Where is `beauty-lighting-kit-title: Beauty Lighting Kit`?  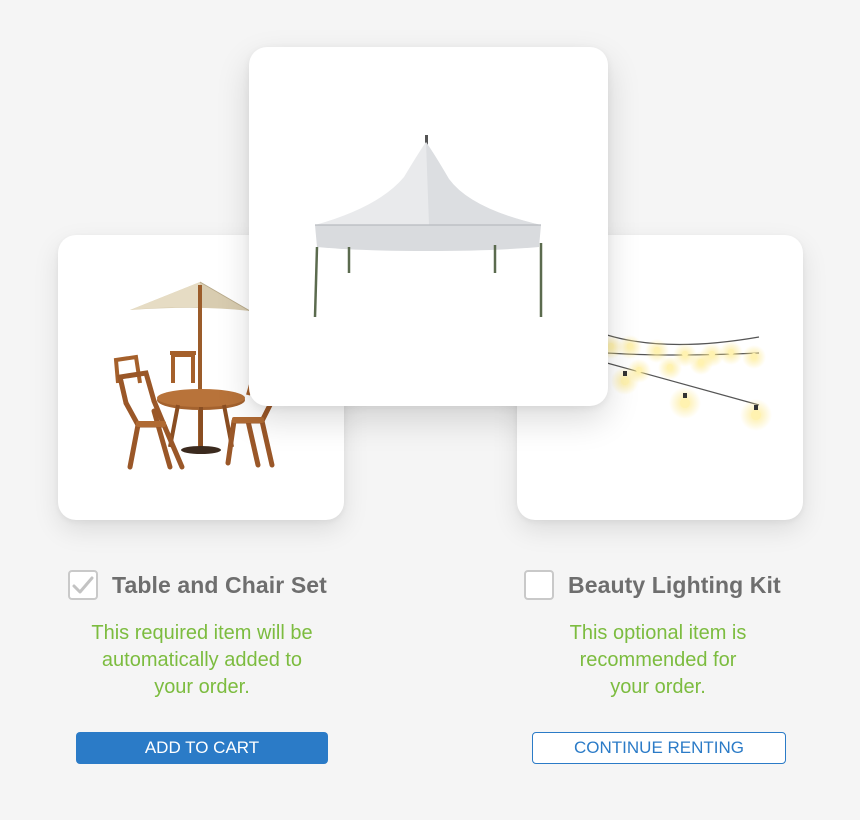 beauty-lighting-kit-title: Beauty Lighting Kit is located at coordinates (674, 584).